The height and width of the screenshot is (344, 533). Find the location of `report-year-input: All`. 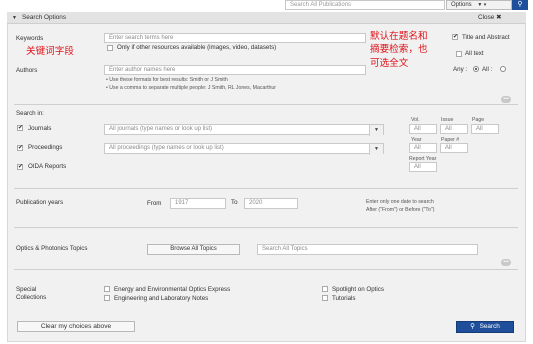

report-year-input: All is located at coordinates (423, 167).